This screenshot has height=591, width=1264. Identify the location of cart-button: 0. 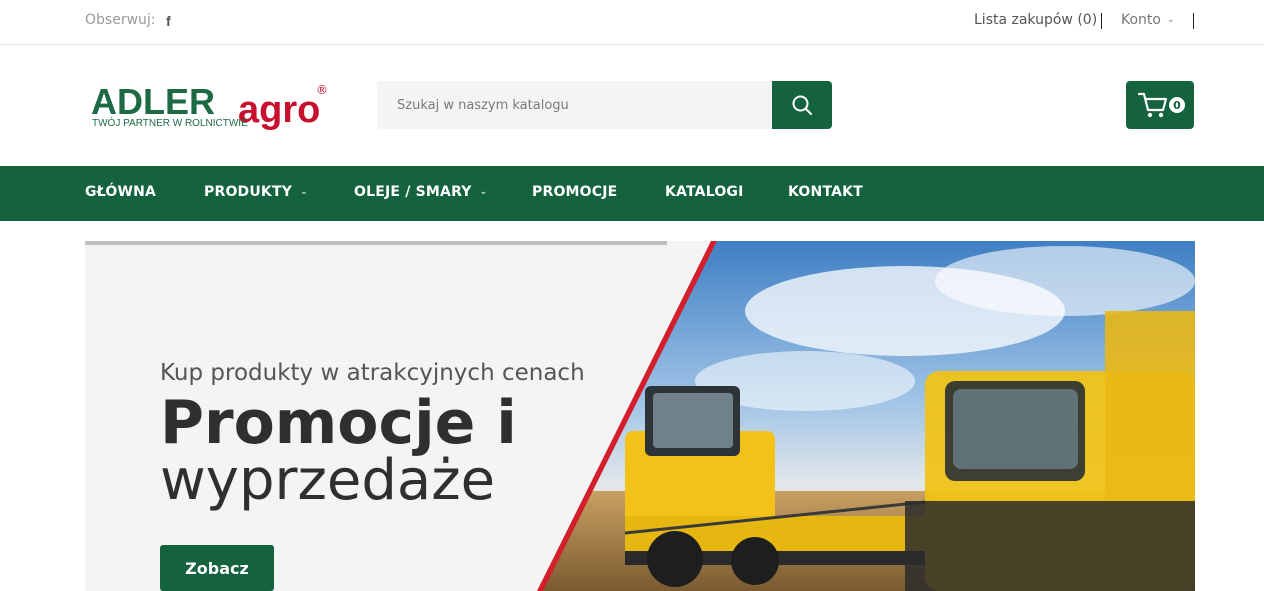
(1160, 105).